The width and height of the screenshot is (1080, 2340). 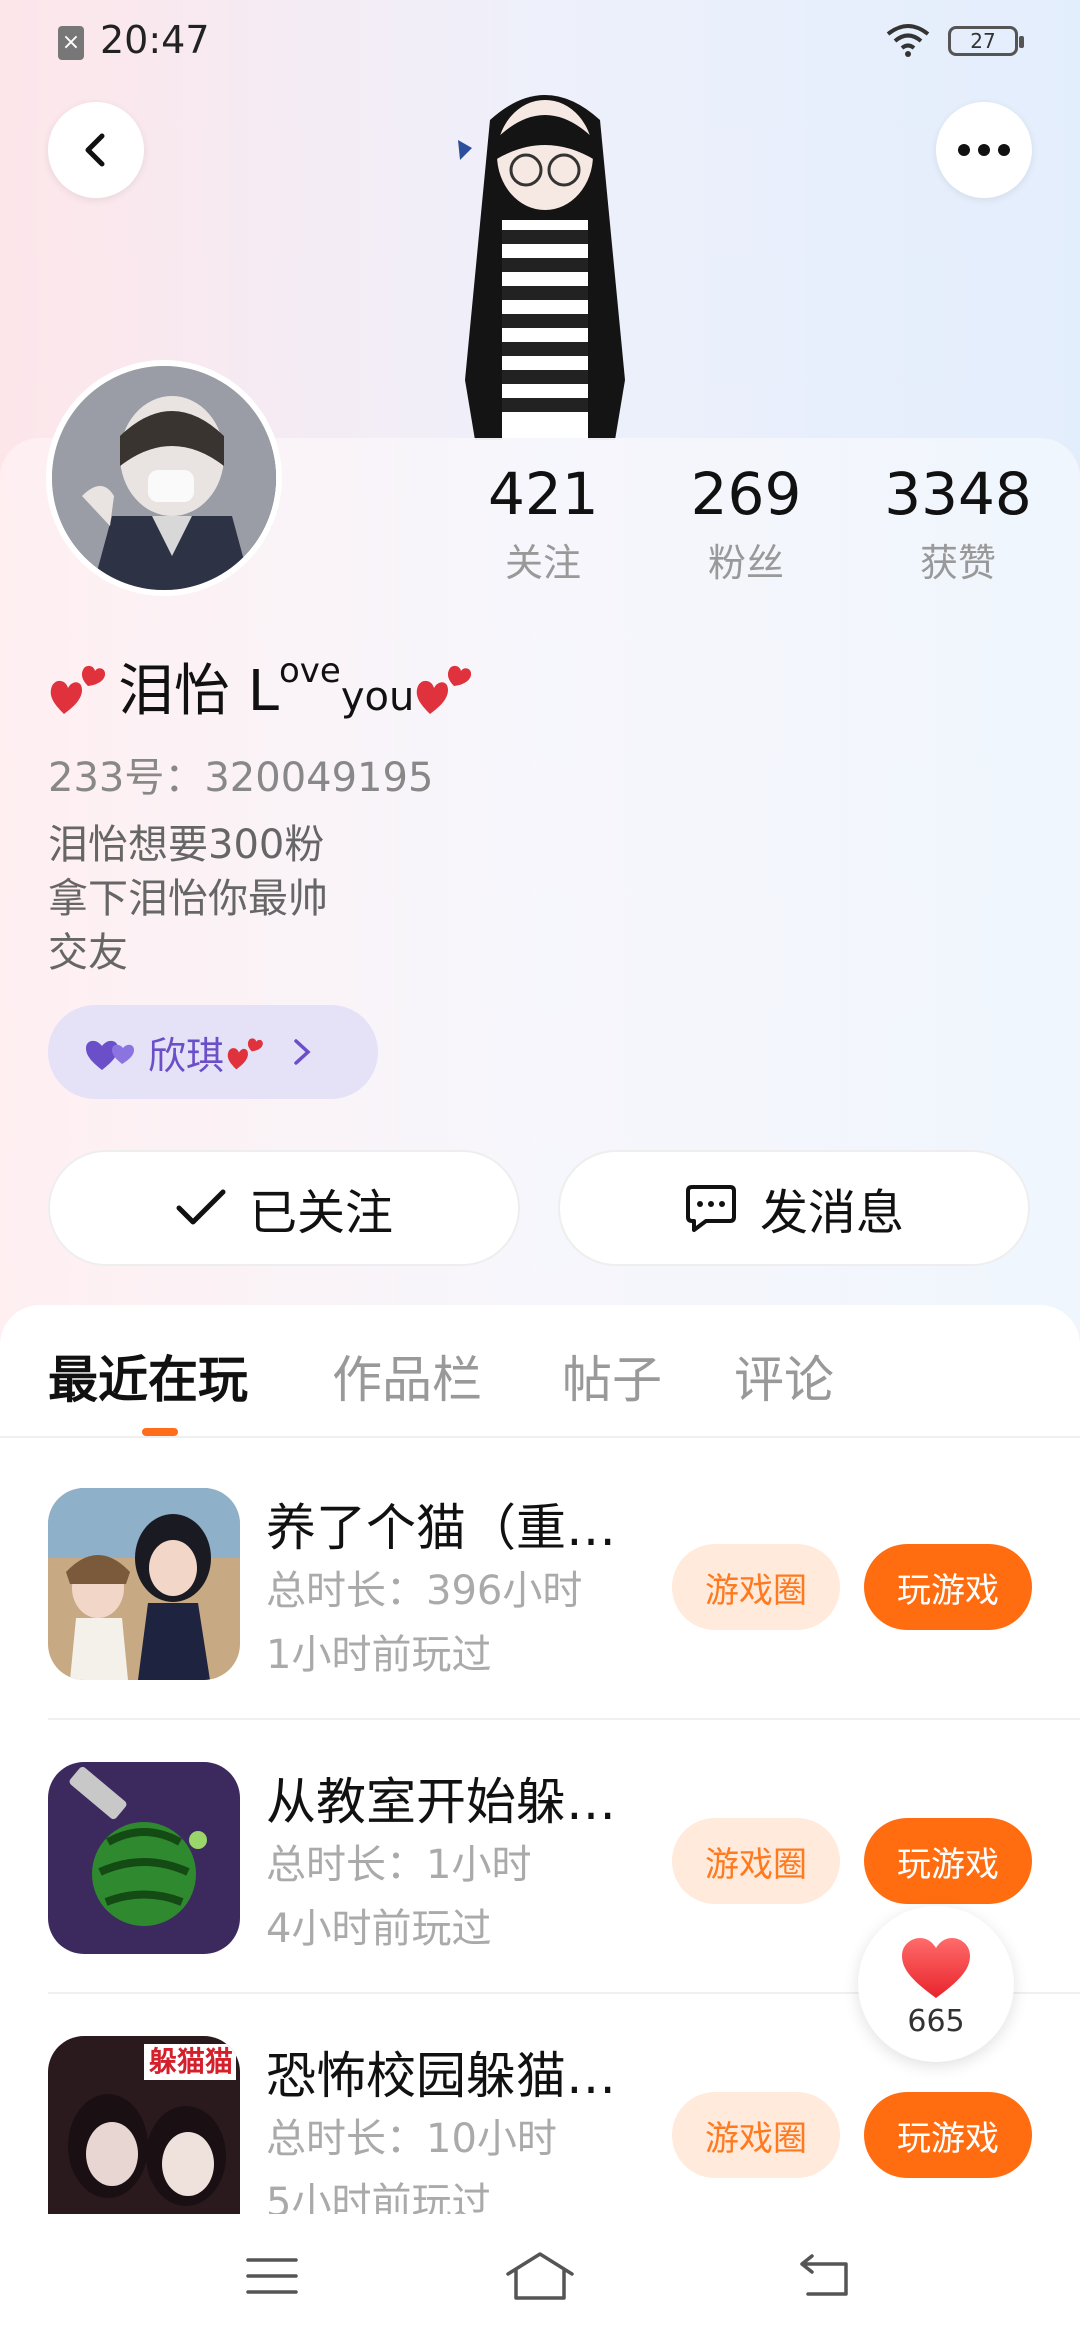 I want to click on bio-line: 交友, so click(x=88, y=953).